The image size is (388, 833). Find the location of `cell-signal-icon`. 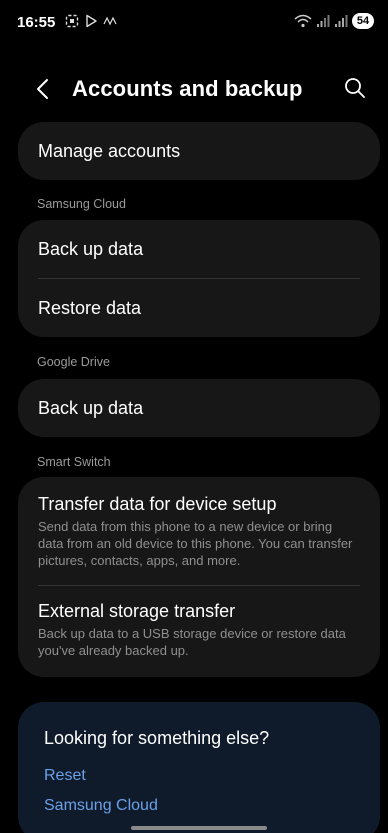

cell-signal-icon is located at coordinates (323, 21).